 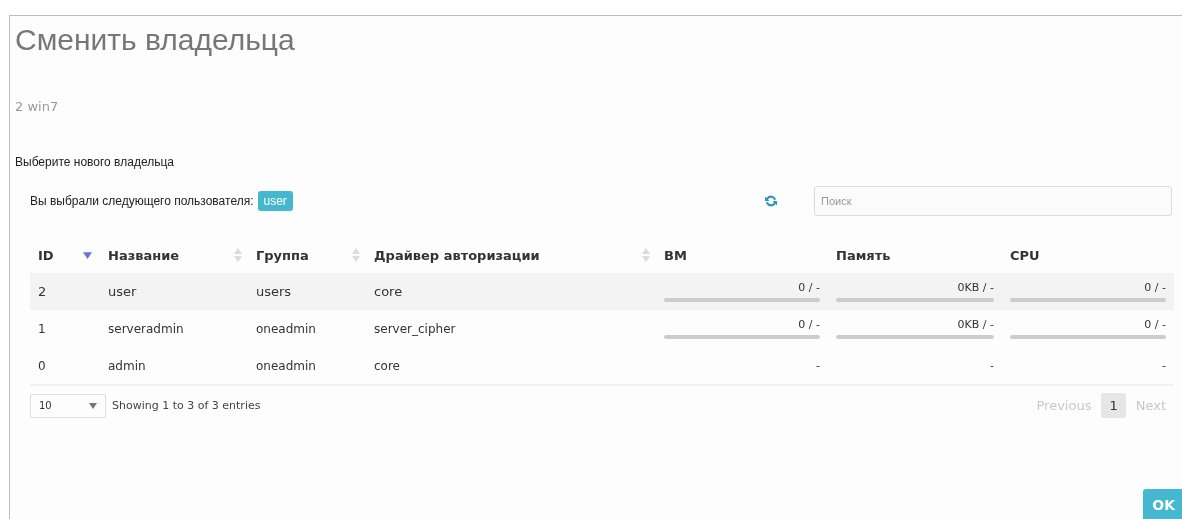 What do you see at coordinates (146, 328) in the screenshot?
I see `table-cell-text: serveradmin` at bounding box center [146, 328].